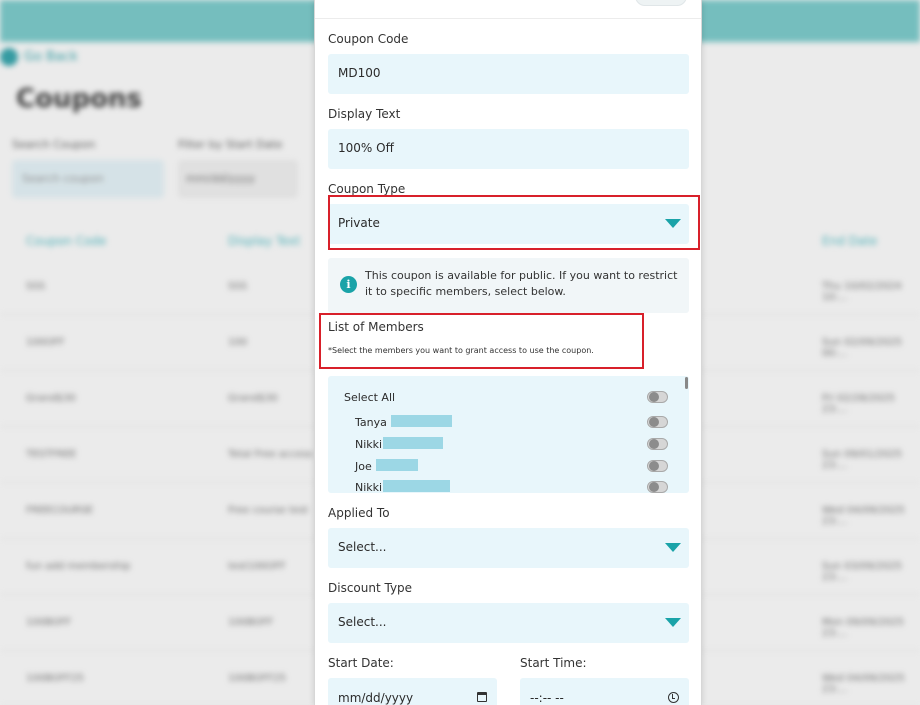 The image size is (920, 705). I want to click on coupon-code-label: Coupon Code, so click(368, 39).